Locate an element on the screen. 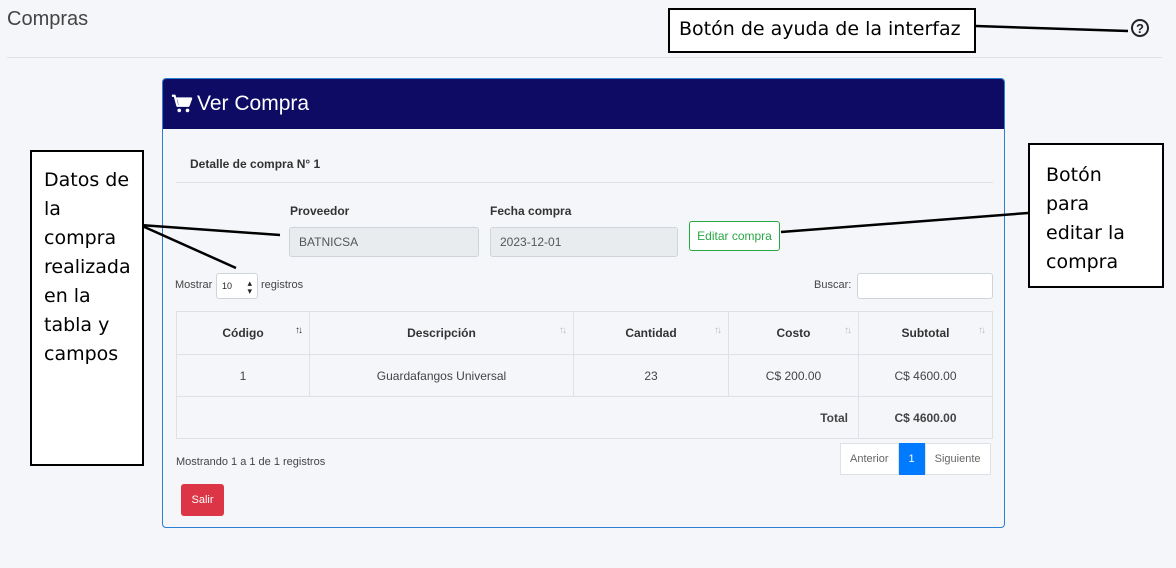  annotation-help: Botón de ayuda de la interfaz is located at coordinates (822, 30).